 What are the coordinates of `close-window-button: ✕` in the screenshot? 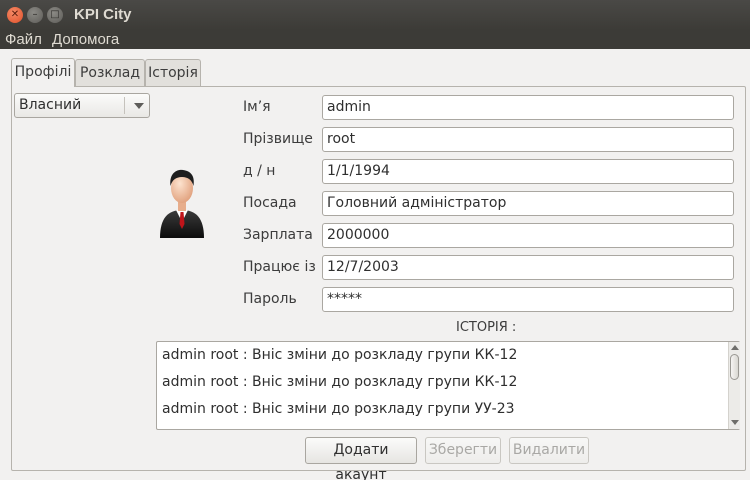 It's located at (15, 15).